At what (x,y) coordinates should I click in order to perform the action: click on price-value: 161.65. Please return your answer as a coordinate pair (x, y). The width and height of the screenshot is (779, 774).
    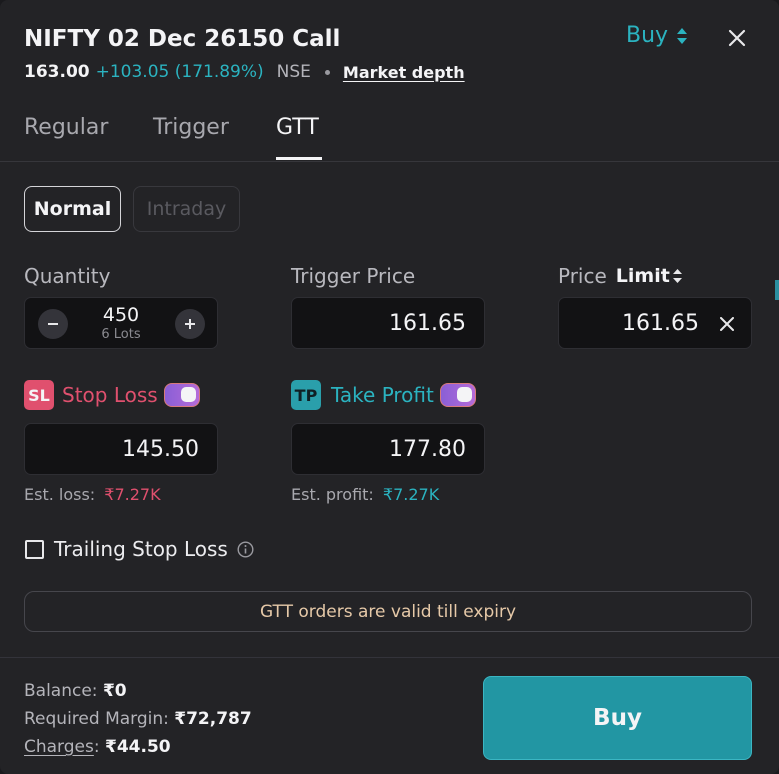
    Looking at the image, I should click on (660, 323).